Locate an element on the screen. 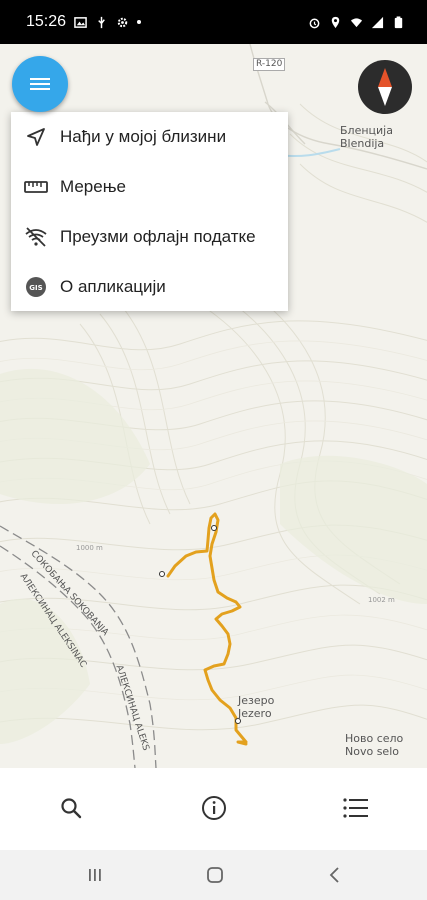 The height and width of the screenshot is (900, 427). recents-icon is located at coordinates (95, 875).